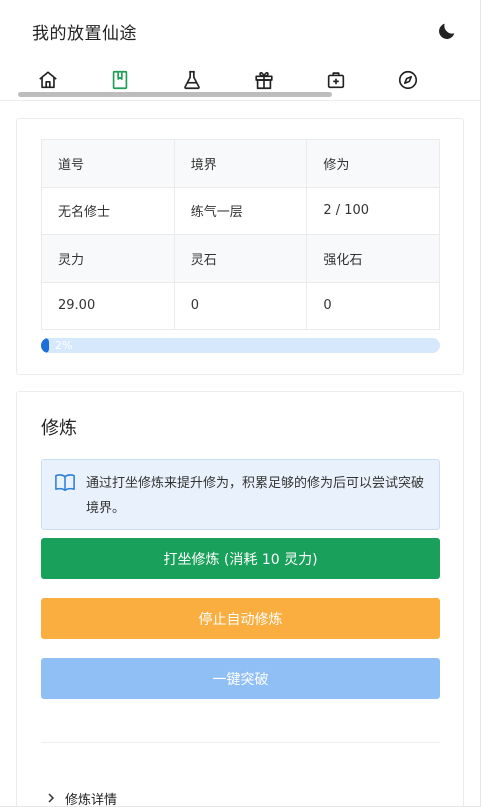 The image size is (481, 807). I want to click on table-row: 29.00 0 0, so click(240, 305).